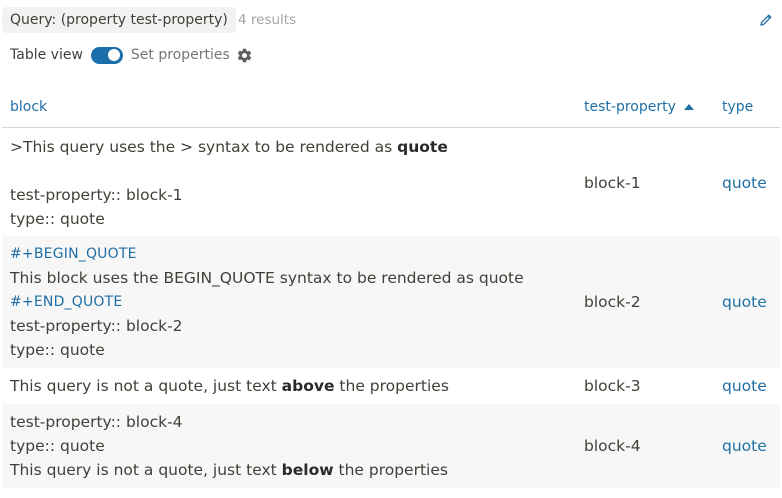 This screenshot has height=498, width=782. What do you see at coordinates (96, 422) in the screenshot?
I see `property-line: test-property:: block-4` at bounding box center [96, 422].